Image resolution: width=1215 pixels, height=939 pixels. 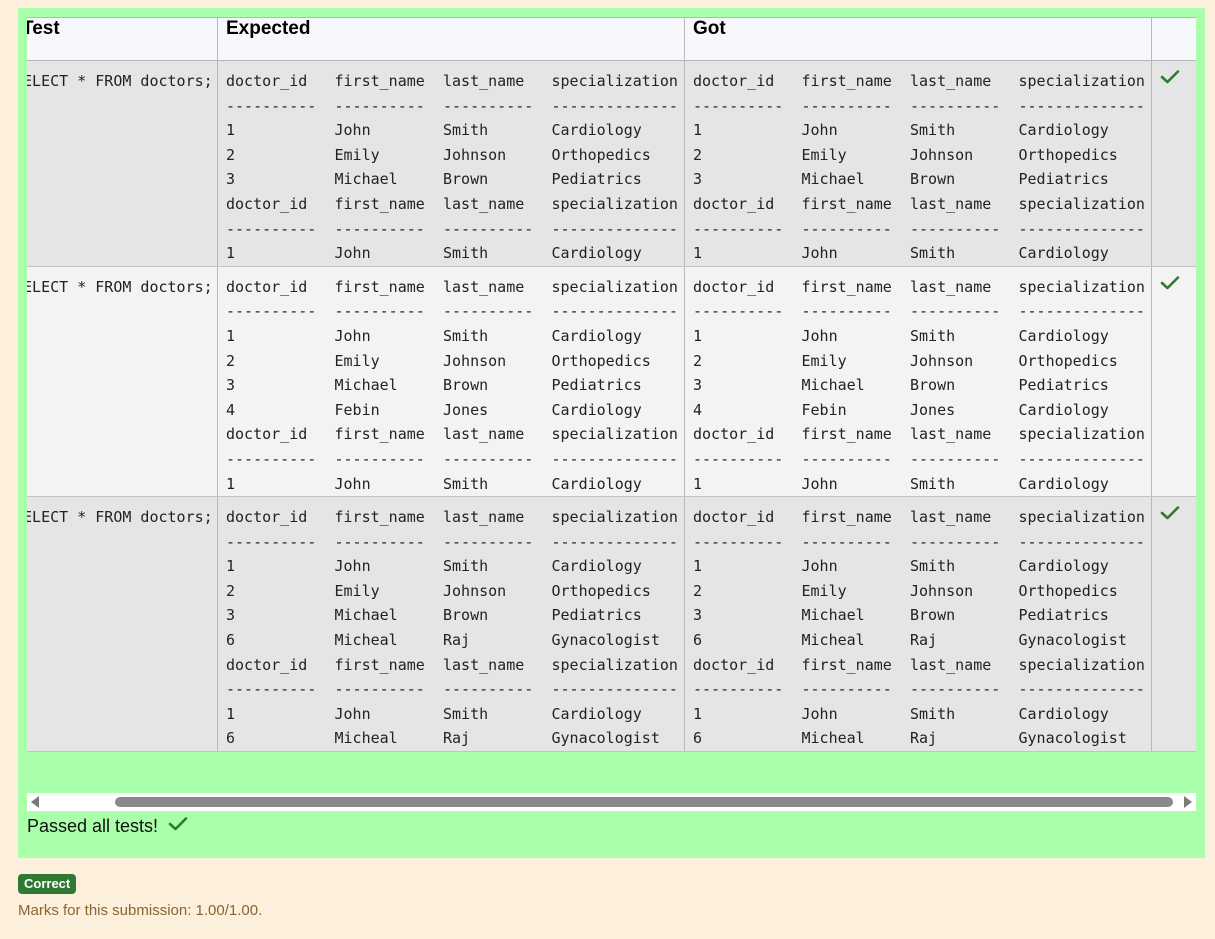 I want to click on passed-summary: Passed all tests!, so click(x=107, y=826).